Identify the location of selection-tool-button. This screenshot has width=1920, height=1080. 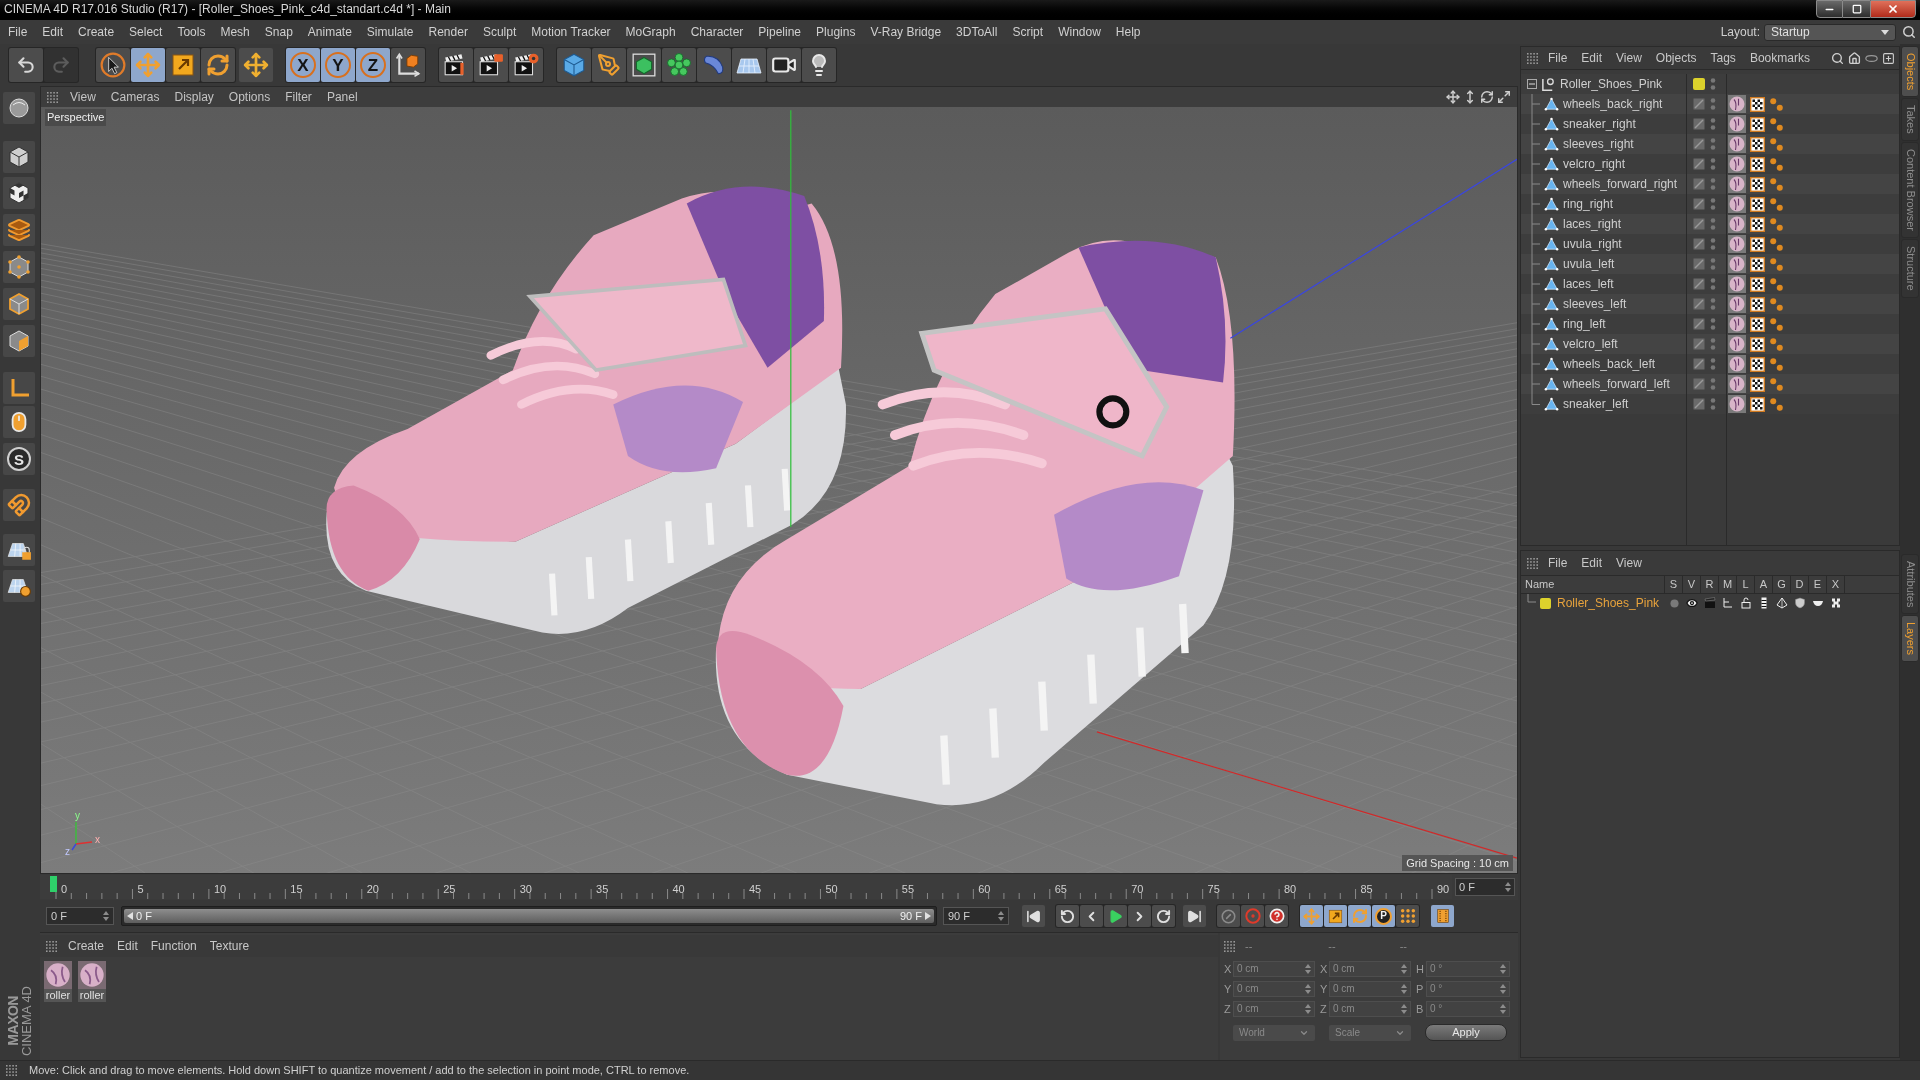
(113, 65).